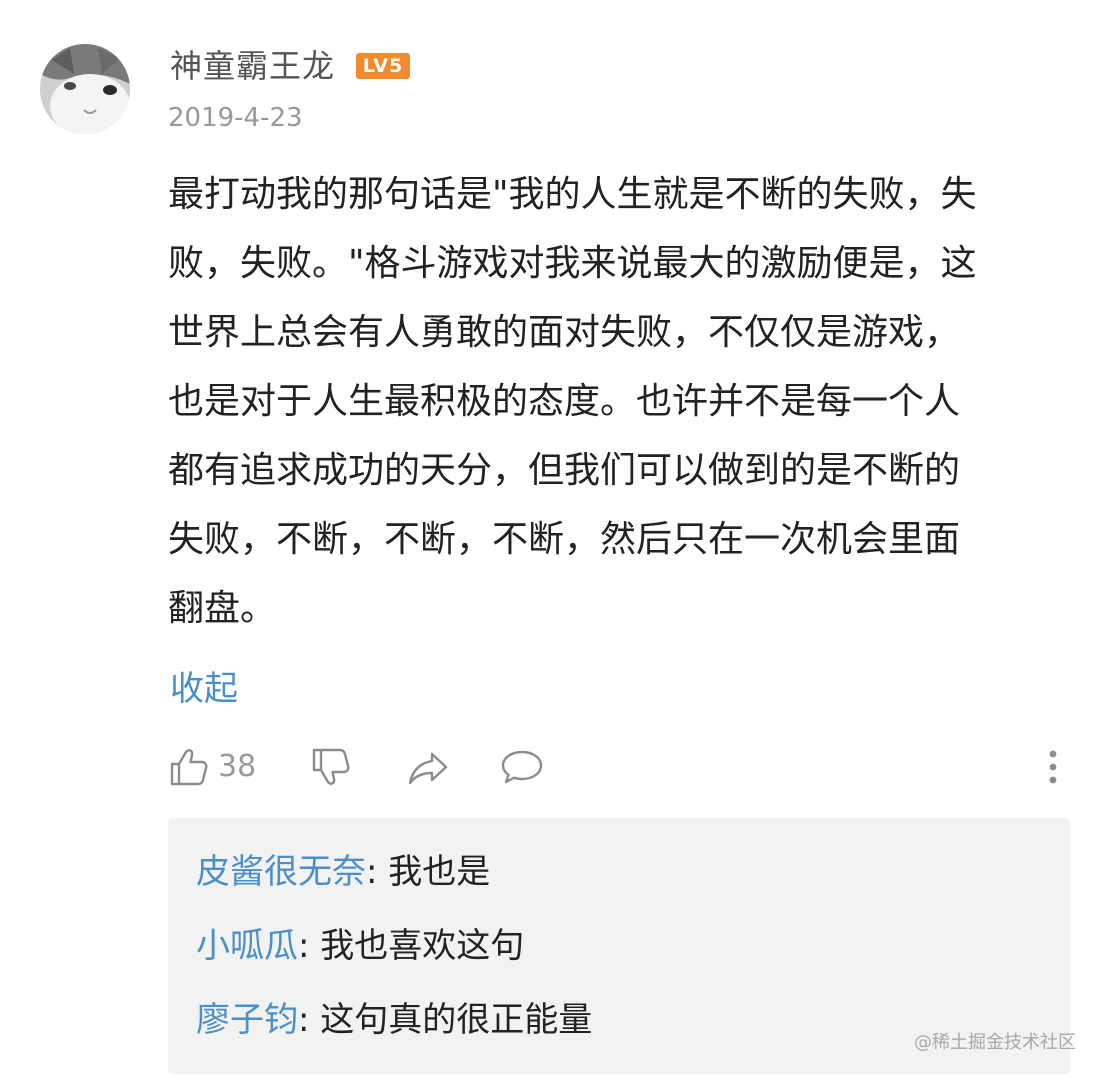  Describe the element at coordinates (247, 1020) in the screenshot. I see `reply-author: 廖子钧` at that location.